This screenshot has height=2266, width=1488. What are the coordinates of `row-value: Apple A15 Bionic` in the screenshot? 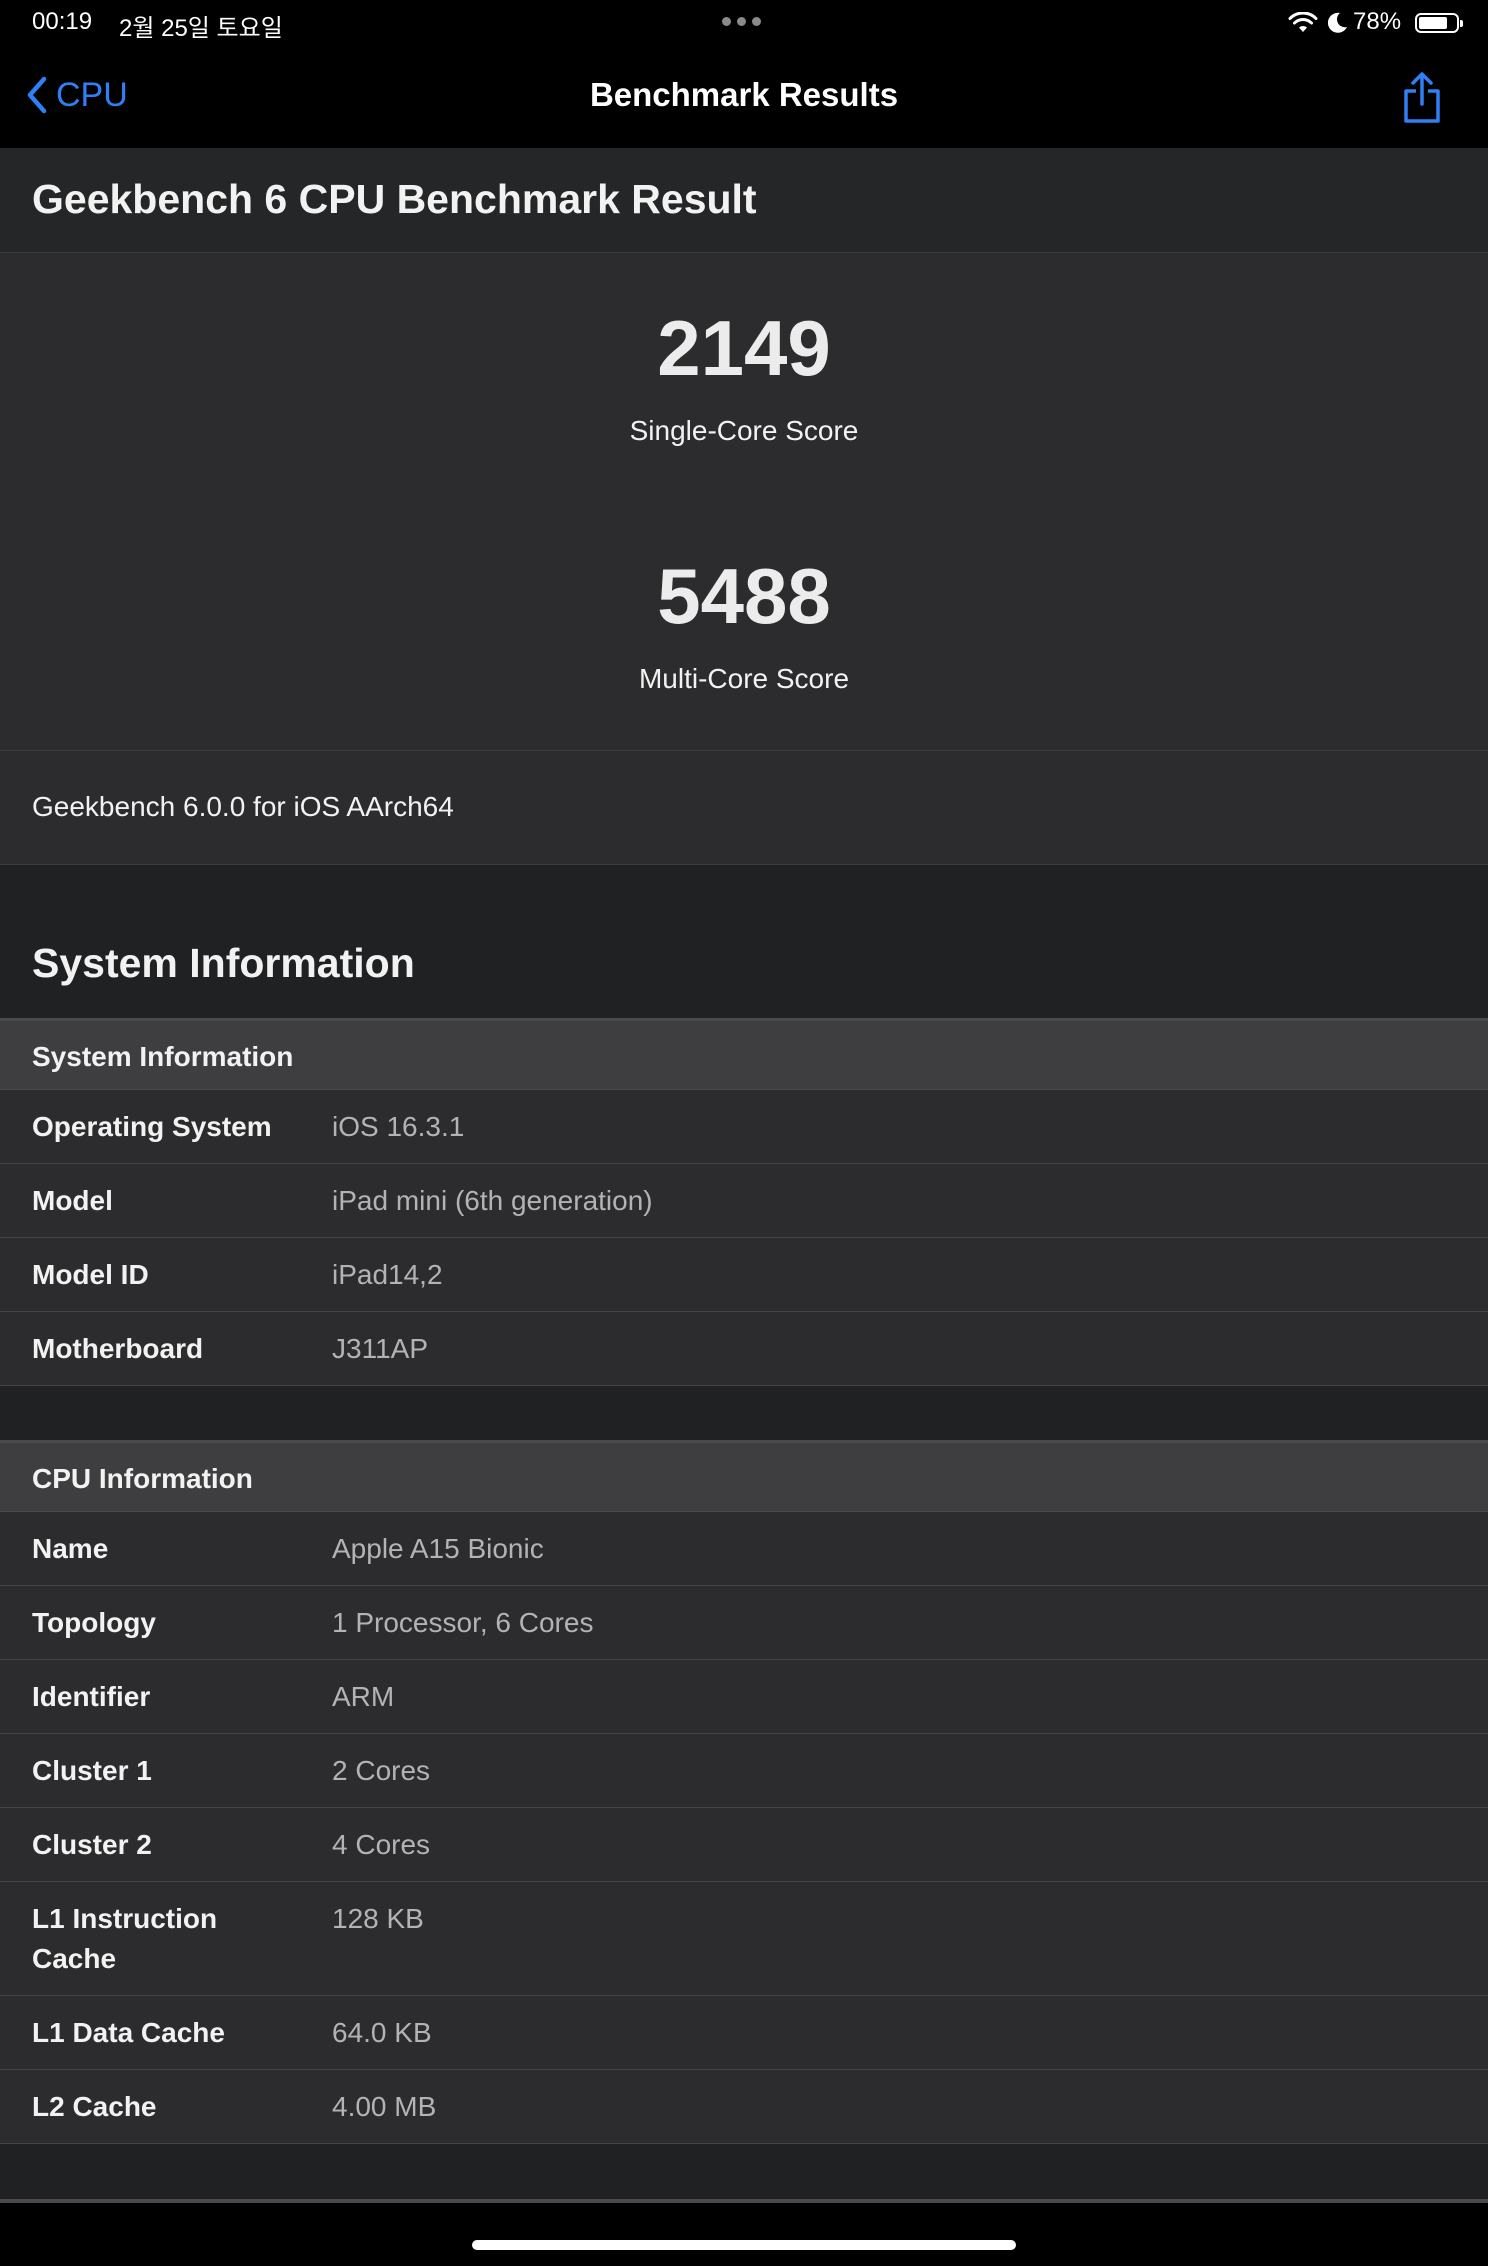 It's located at (438, 1548).